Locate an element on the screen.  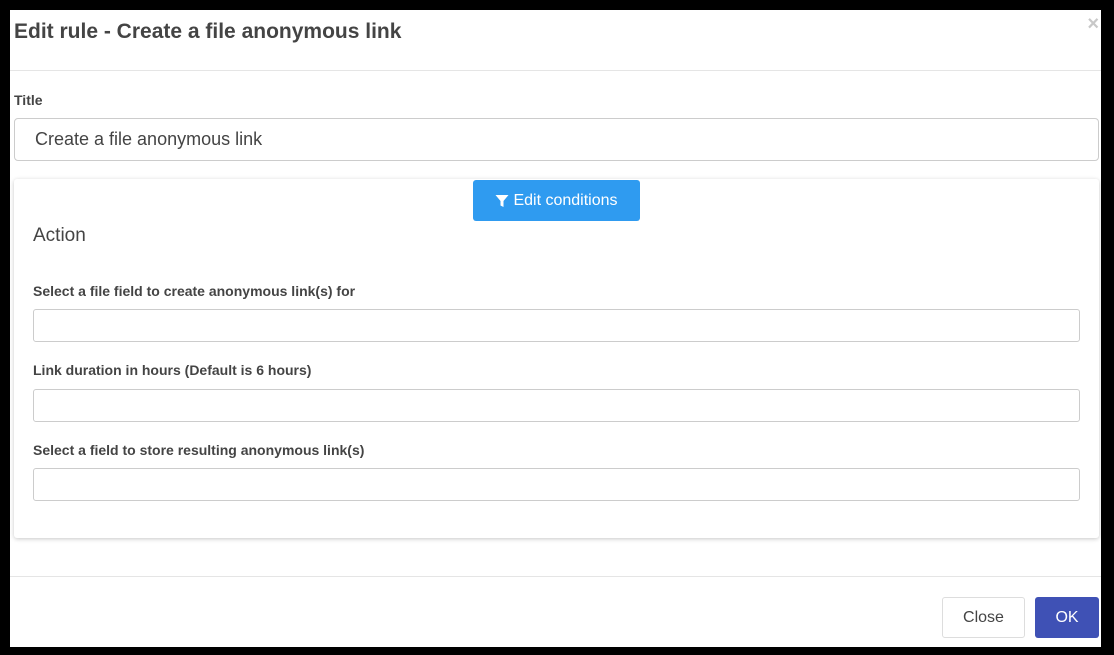
edit-conditions-button: Edit conditions is located at coordinates (556, 200).